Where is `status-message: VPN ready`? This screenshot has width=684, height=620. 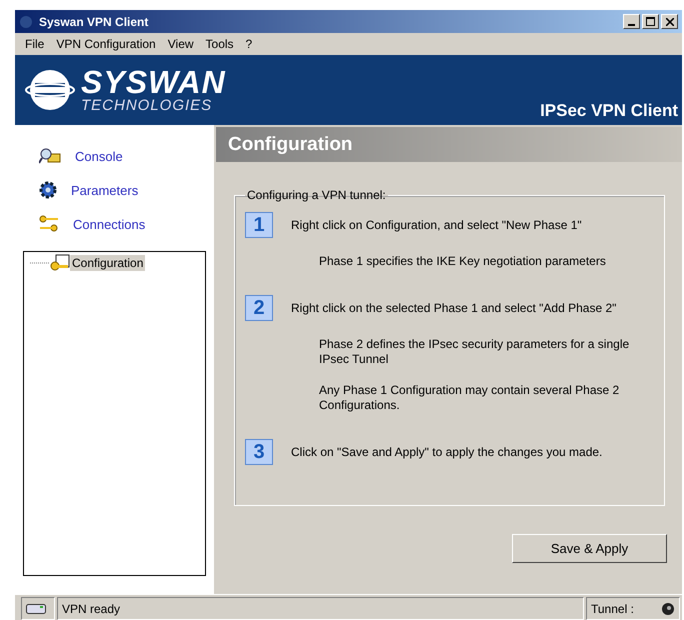 status-message: VPN ready is located at coordinates (91, 609).